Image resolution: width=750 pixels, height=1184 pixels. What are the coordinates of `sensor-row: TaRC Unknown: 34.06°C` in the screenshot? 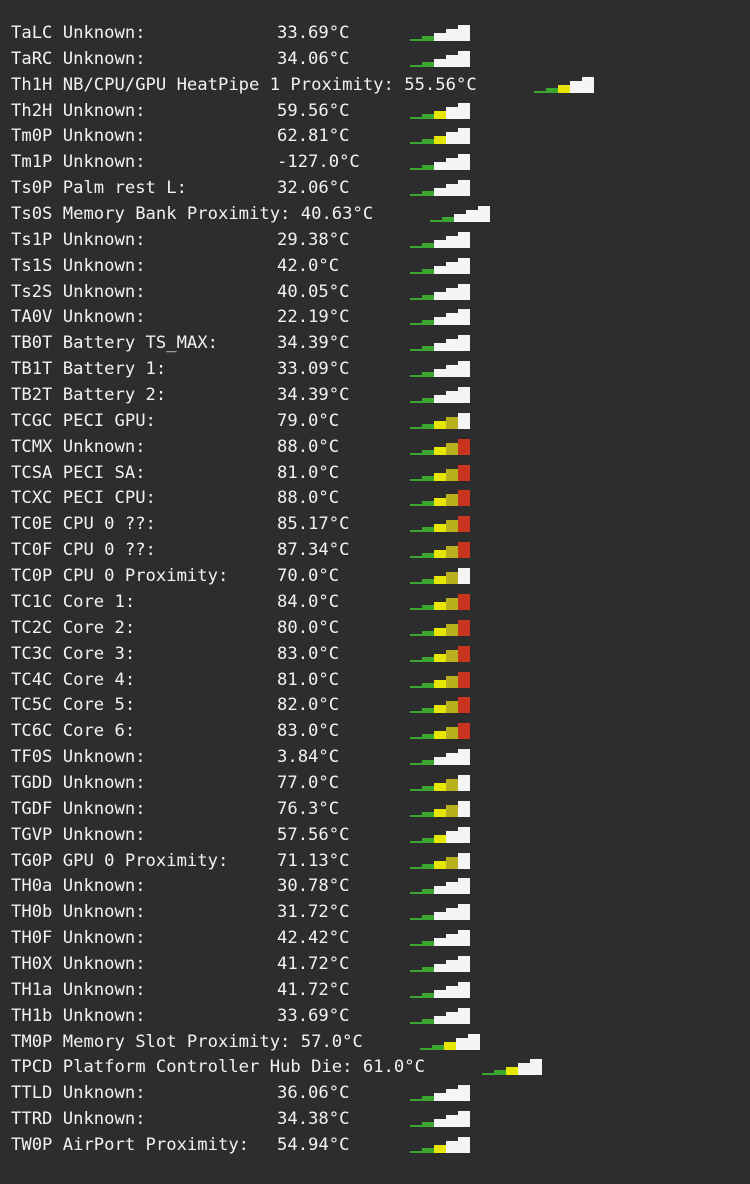 It's located at (180, 59).